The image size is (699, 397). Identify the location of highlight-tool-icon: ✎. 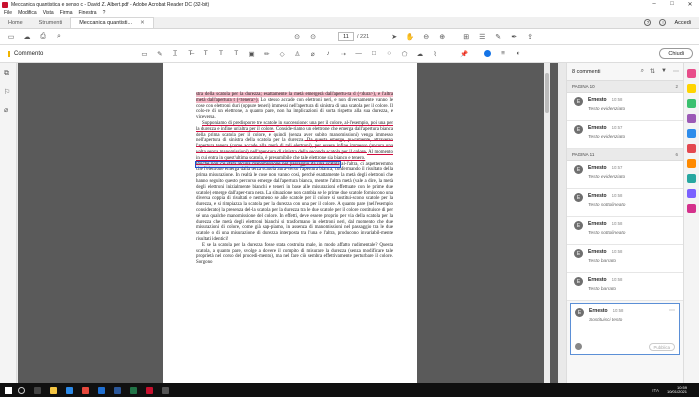
(498, 37).